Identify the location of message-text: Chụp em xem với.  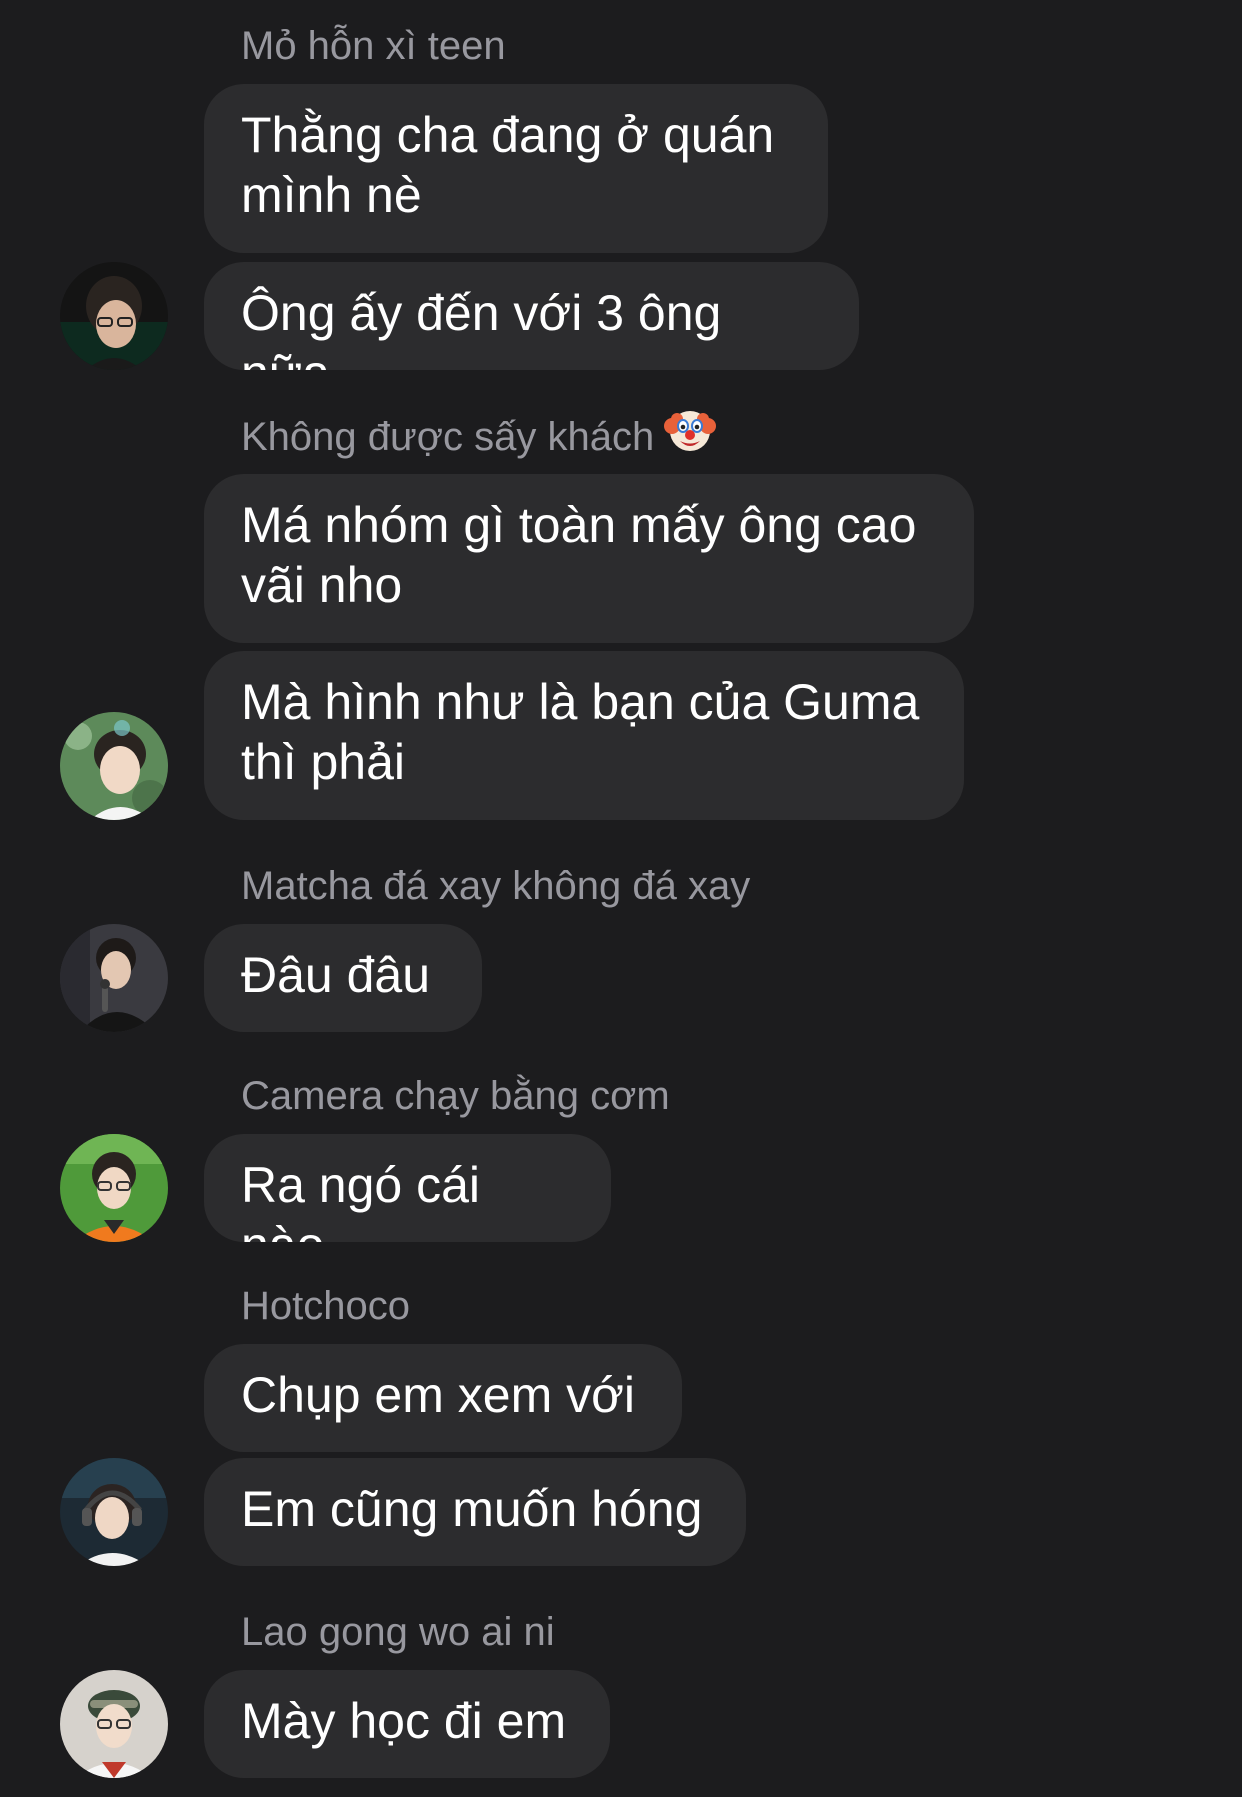
(438, 1395).